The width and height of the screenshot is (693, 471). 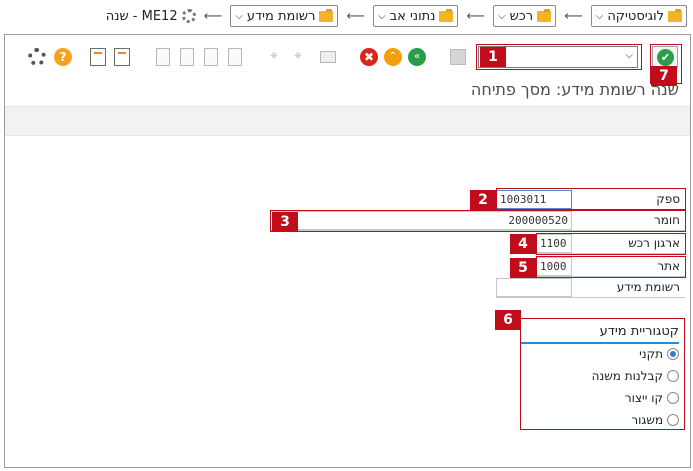 What do you see at coordinates (141, 16) in the screenshot?
I see `transaction-label: ME12 - שנה` at bounding box center [141, 16].